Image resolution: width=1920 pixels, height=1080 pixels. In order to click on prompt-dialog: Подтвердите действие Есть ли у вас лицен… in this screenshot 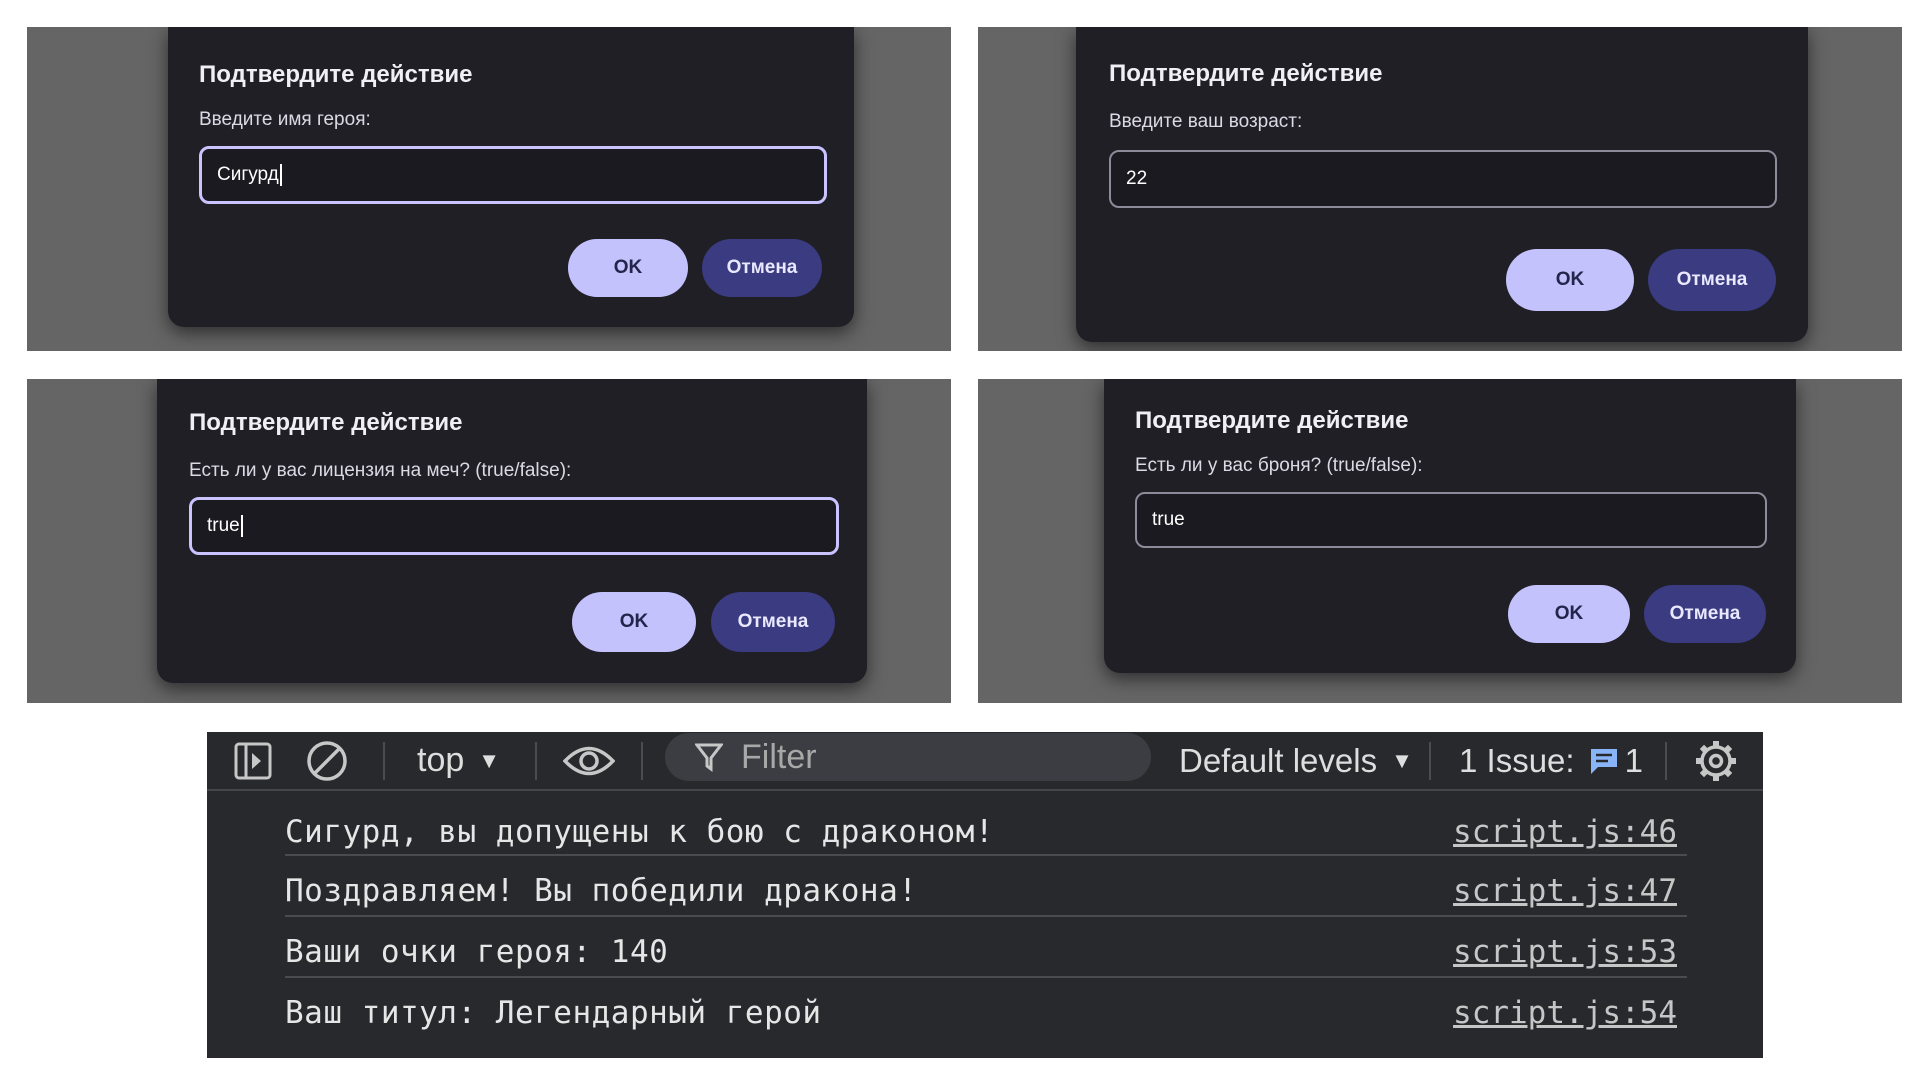, I will do `click(512, 531)`.